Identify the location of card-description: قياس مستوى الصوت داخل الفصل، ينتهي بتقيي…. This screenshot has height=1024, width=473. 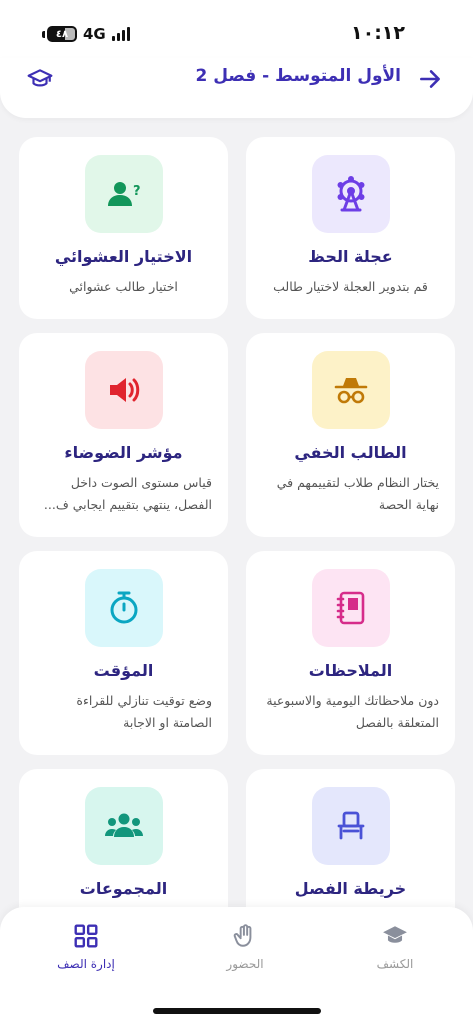
(127, 493).